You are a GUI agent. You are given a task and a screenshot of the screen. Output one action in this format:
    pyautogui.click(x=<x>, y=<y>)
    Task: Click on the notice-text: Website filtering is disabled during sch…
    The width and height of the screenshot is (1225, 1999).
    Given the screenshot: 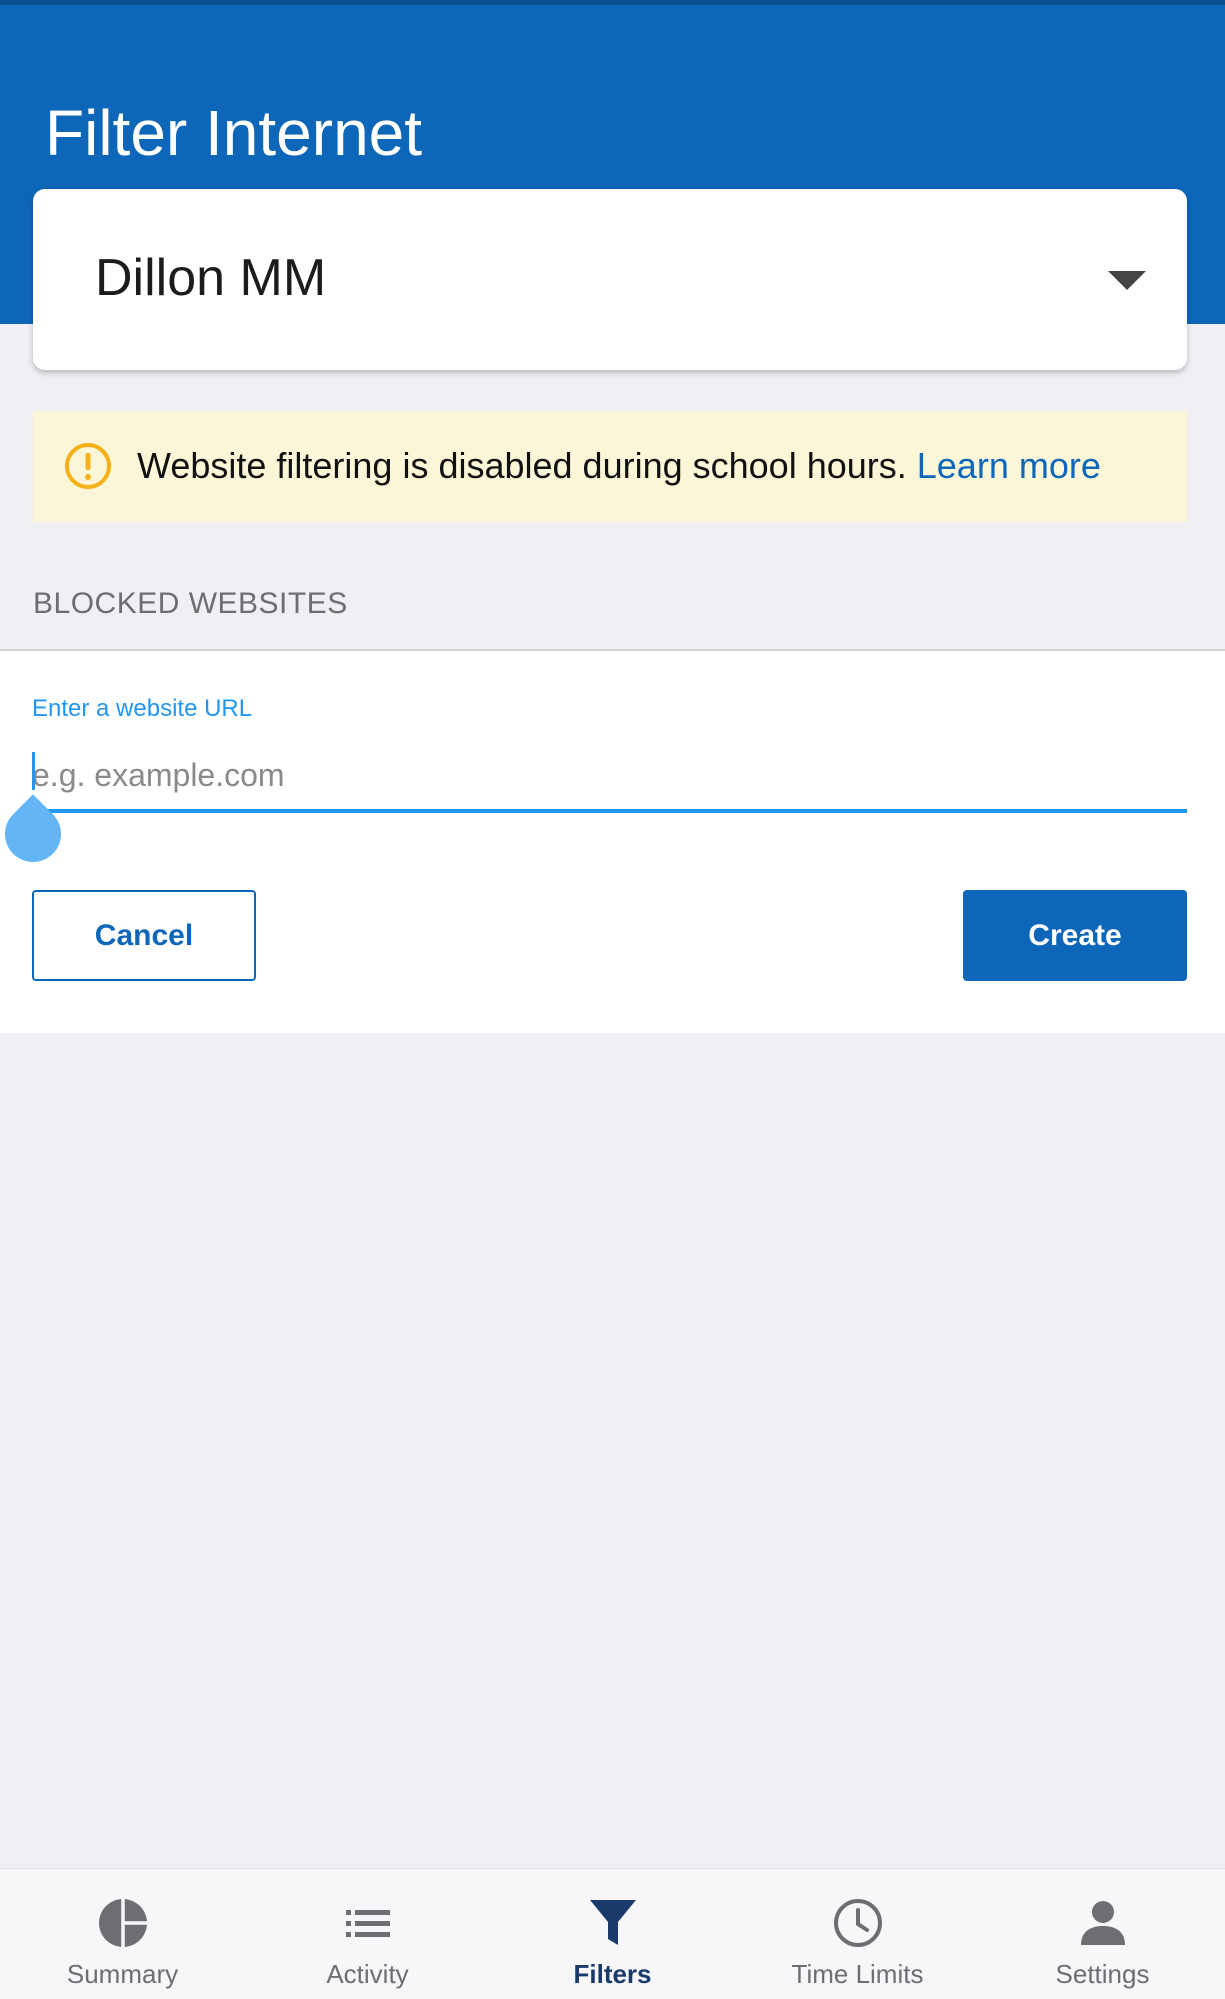 What is the action you would take?
    pyautogui.click(x=619, y=466)
    